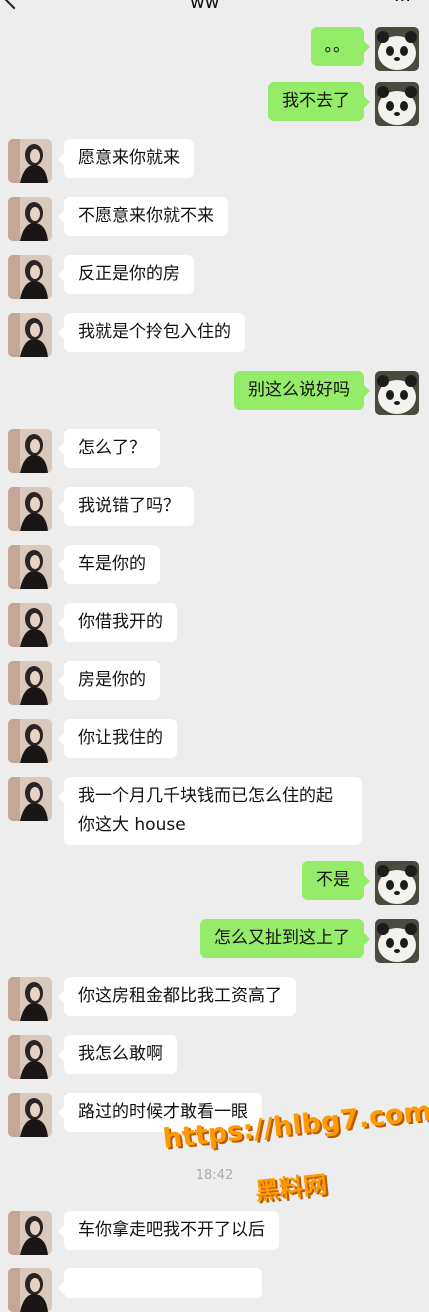  Describe the element at coordinates (302, 390) in the screenshot. I see `outgoing-message-bubble: 别这么说好吗` at that location.